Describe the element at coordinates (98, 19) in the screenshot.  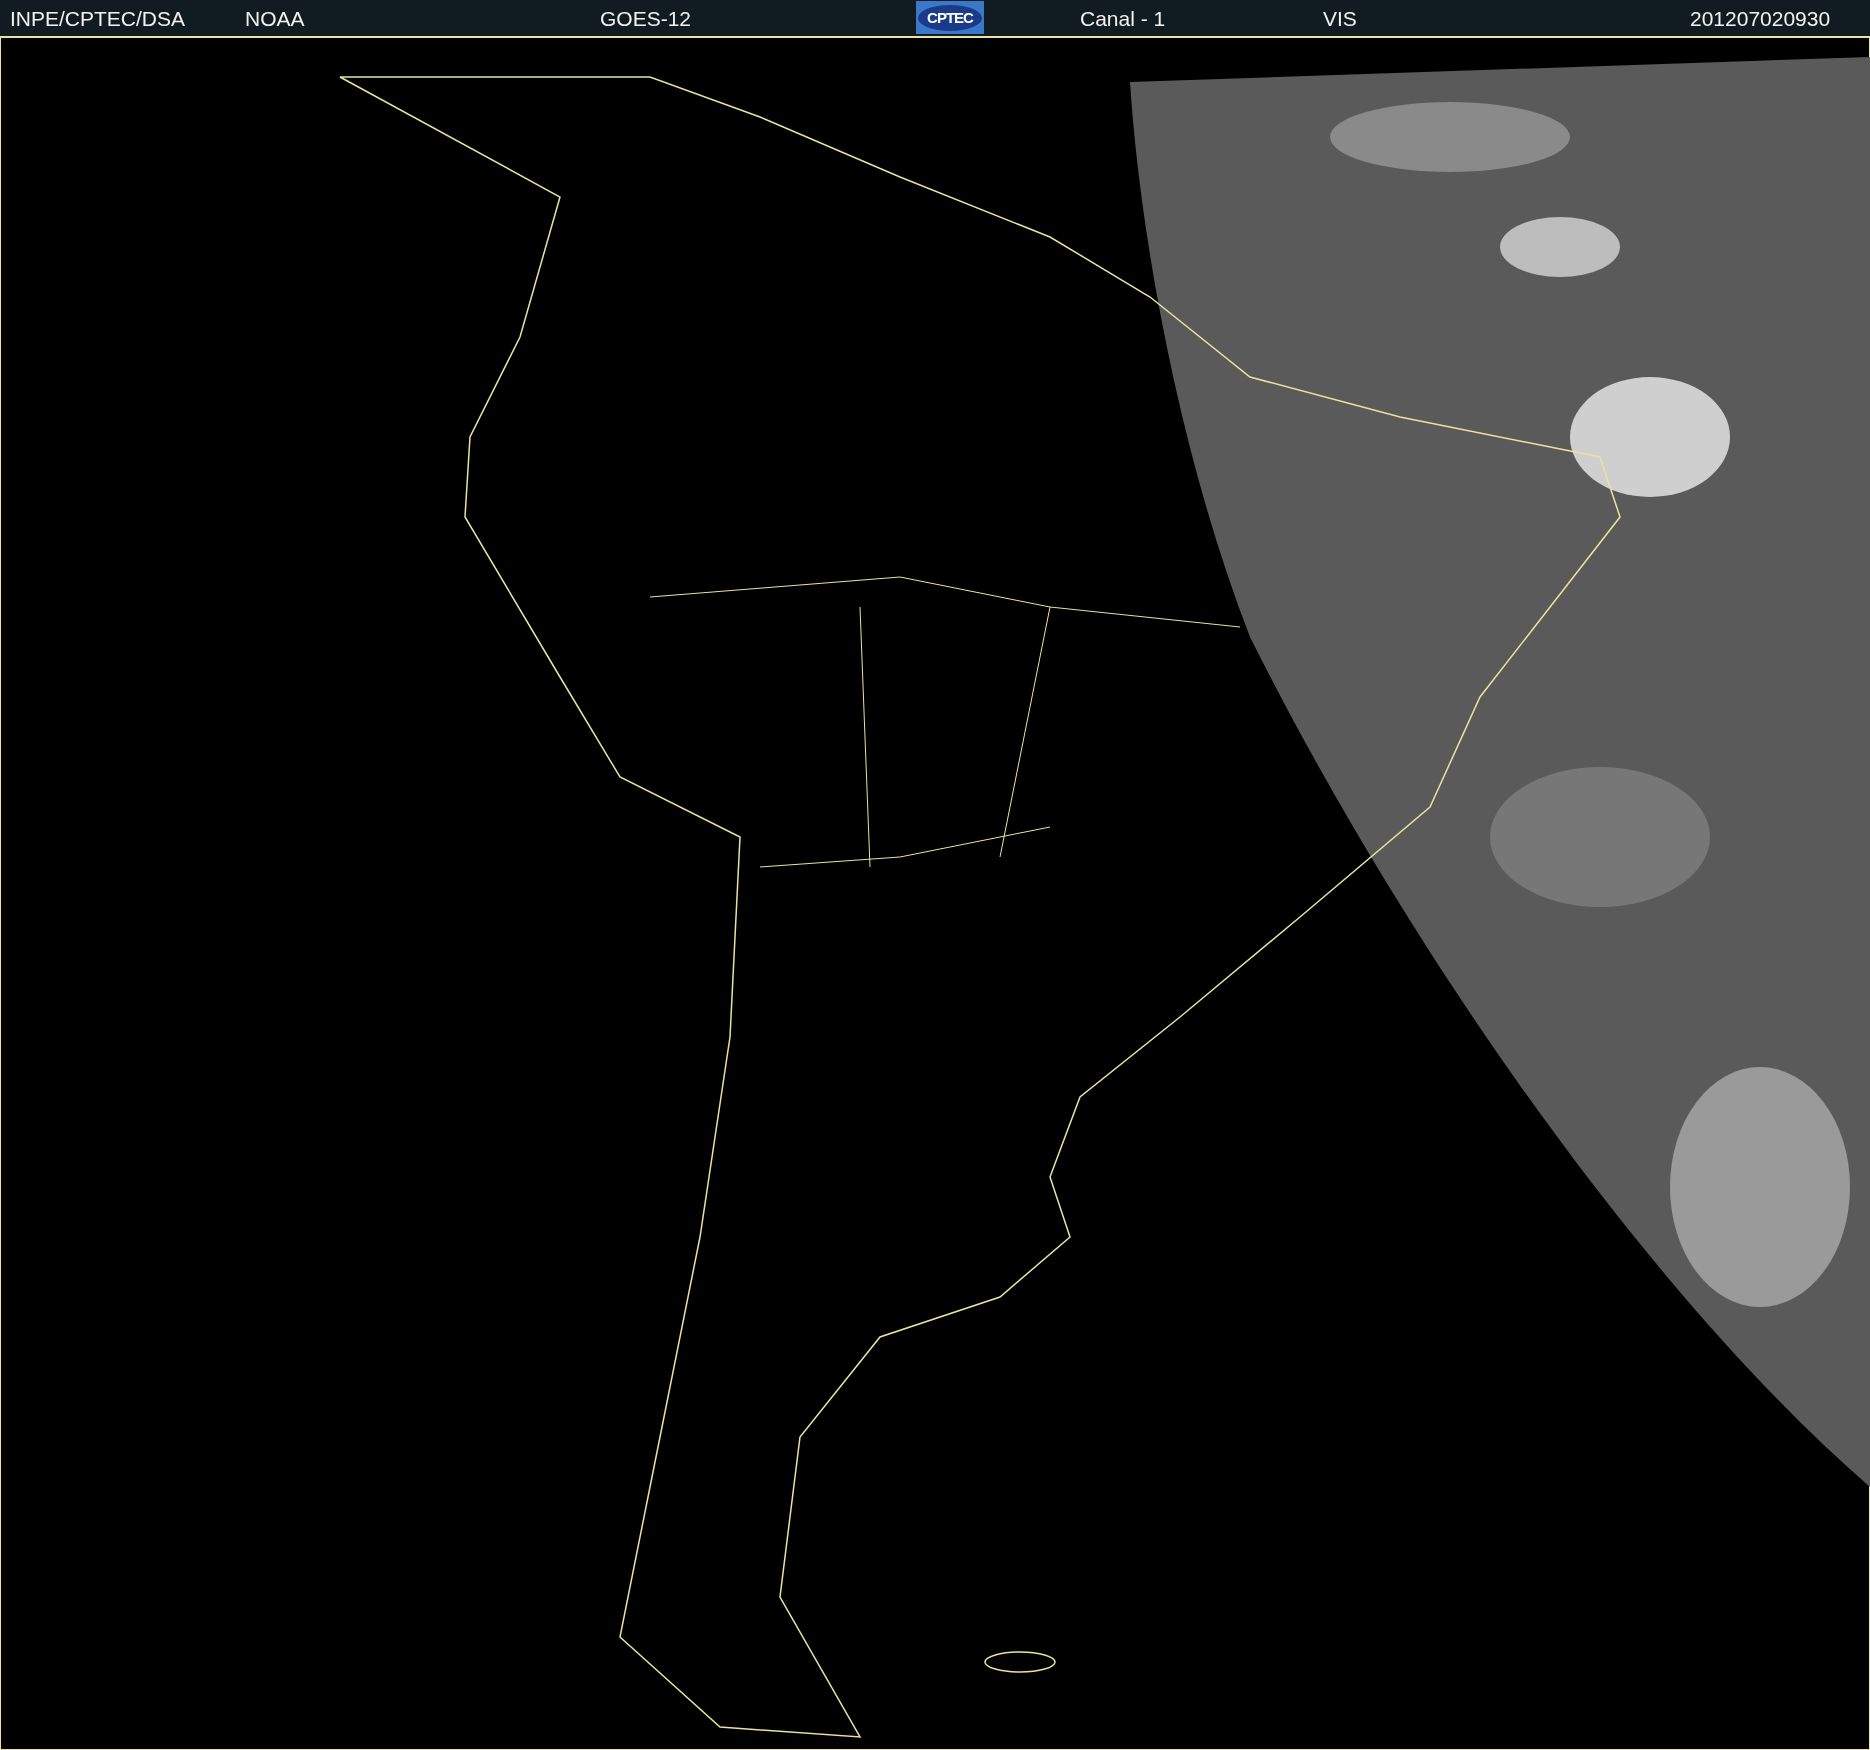
I see `header-label: INPE/CPTEC/DSA` at that location.